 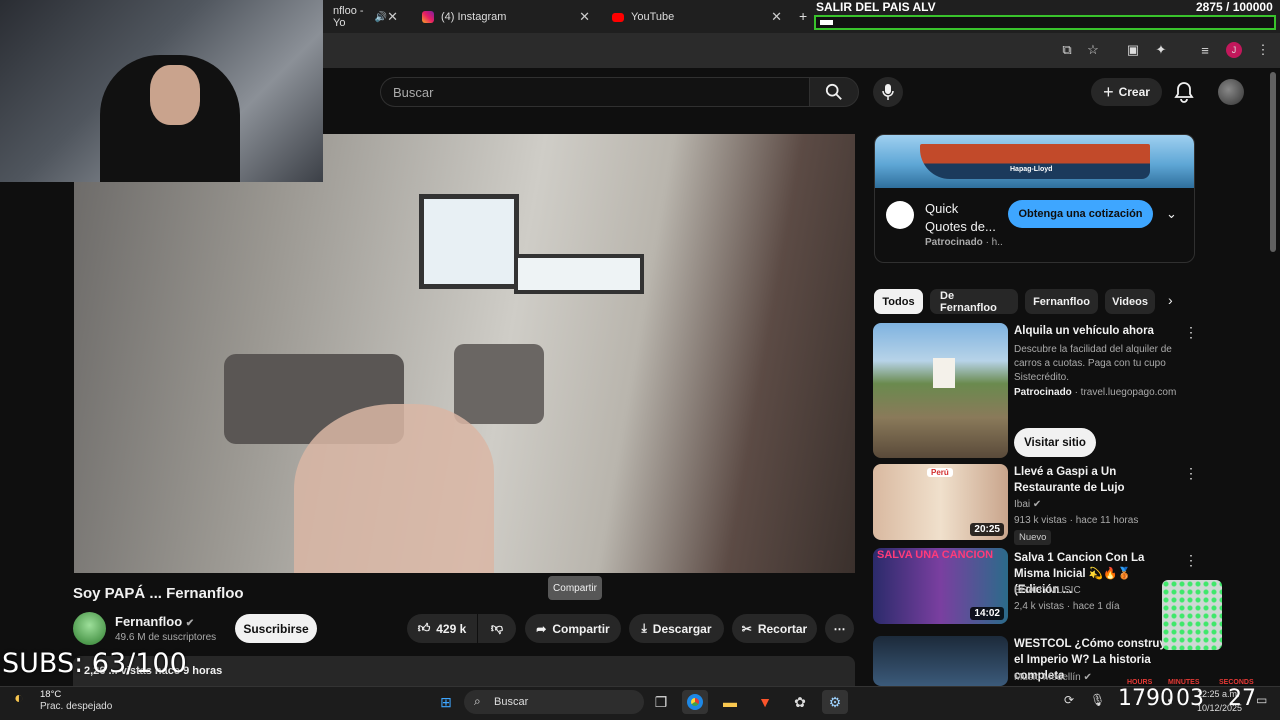 I want to click on file-explorer-icon: ▬, so click(x=730, y=702).